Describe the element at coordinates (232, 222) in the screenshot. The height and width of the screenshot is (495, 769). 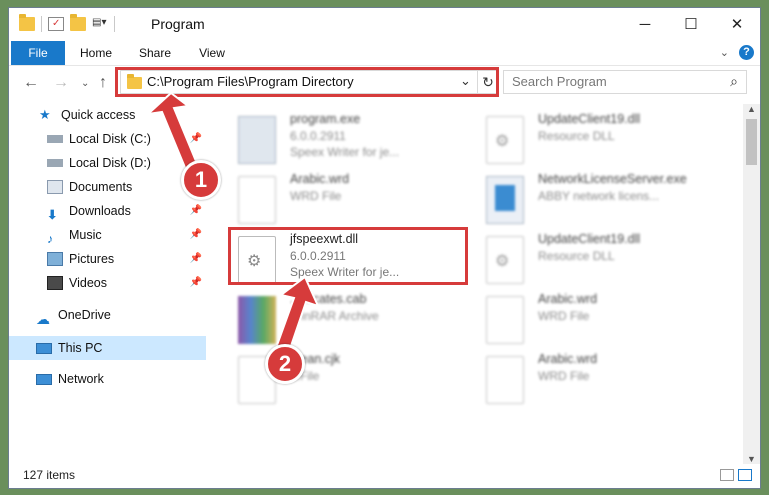
I see `annotation-arrows` at that location.